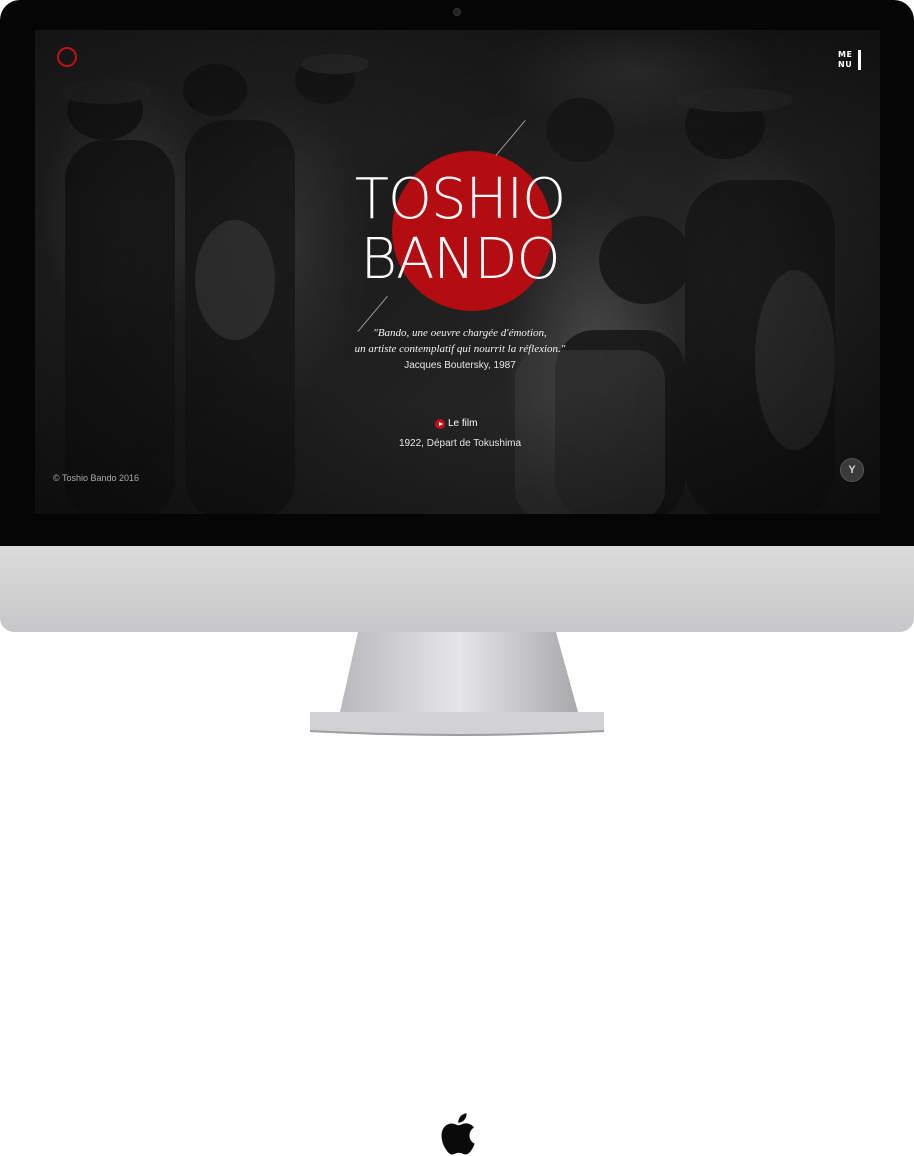 The width and height of the screenshot is (914, 1156). I want to click on film-link-label: Le film, so click(463, 423).